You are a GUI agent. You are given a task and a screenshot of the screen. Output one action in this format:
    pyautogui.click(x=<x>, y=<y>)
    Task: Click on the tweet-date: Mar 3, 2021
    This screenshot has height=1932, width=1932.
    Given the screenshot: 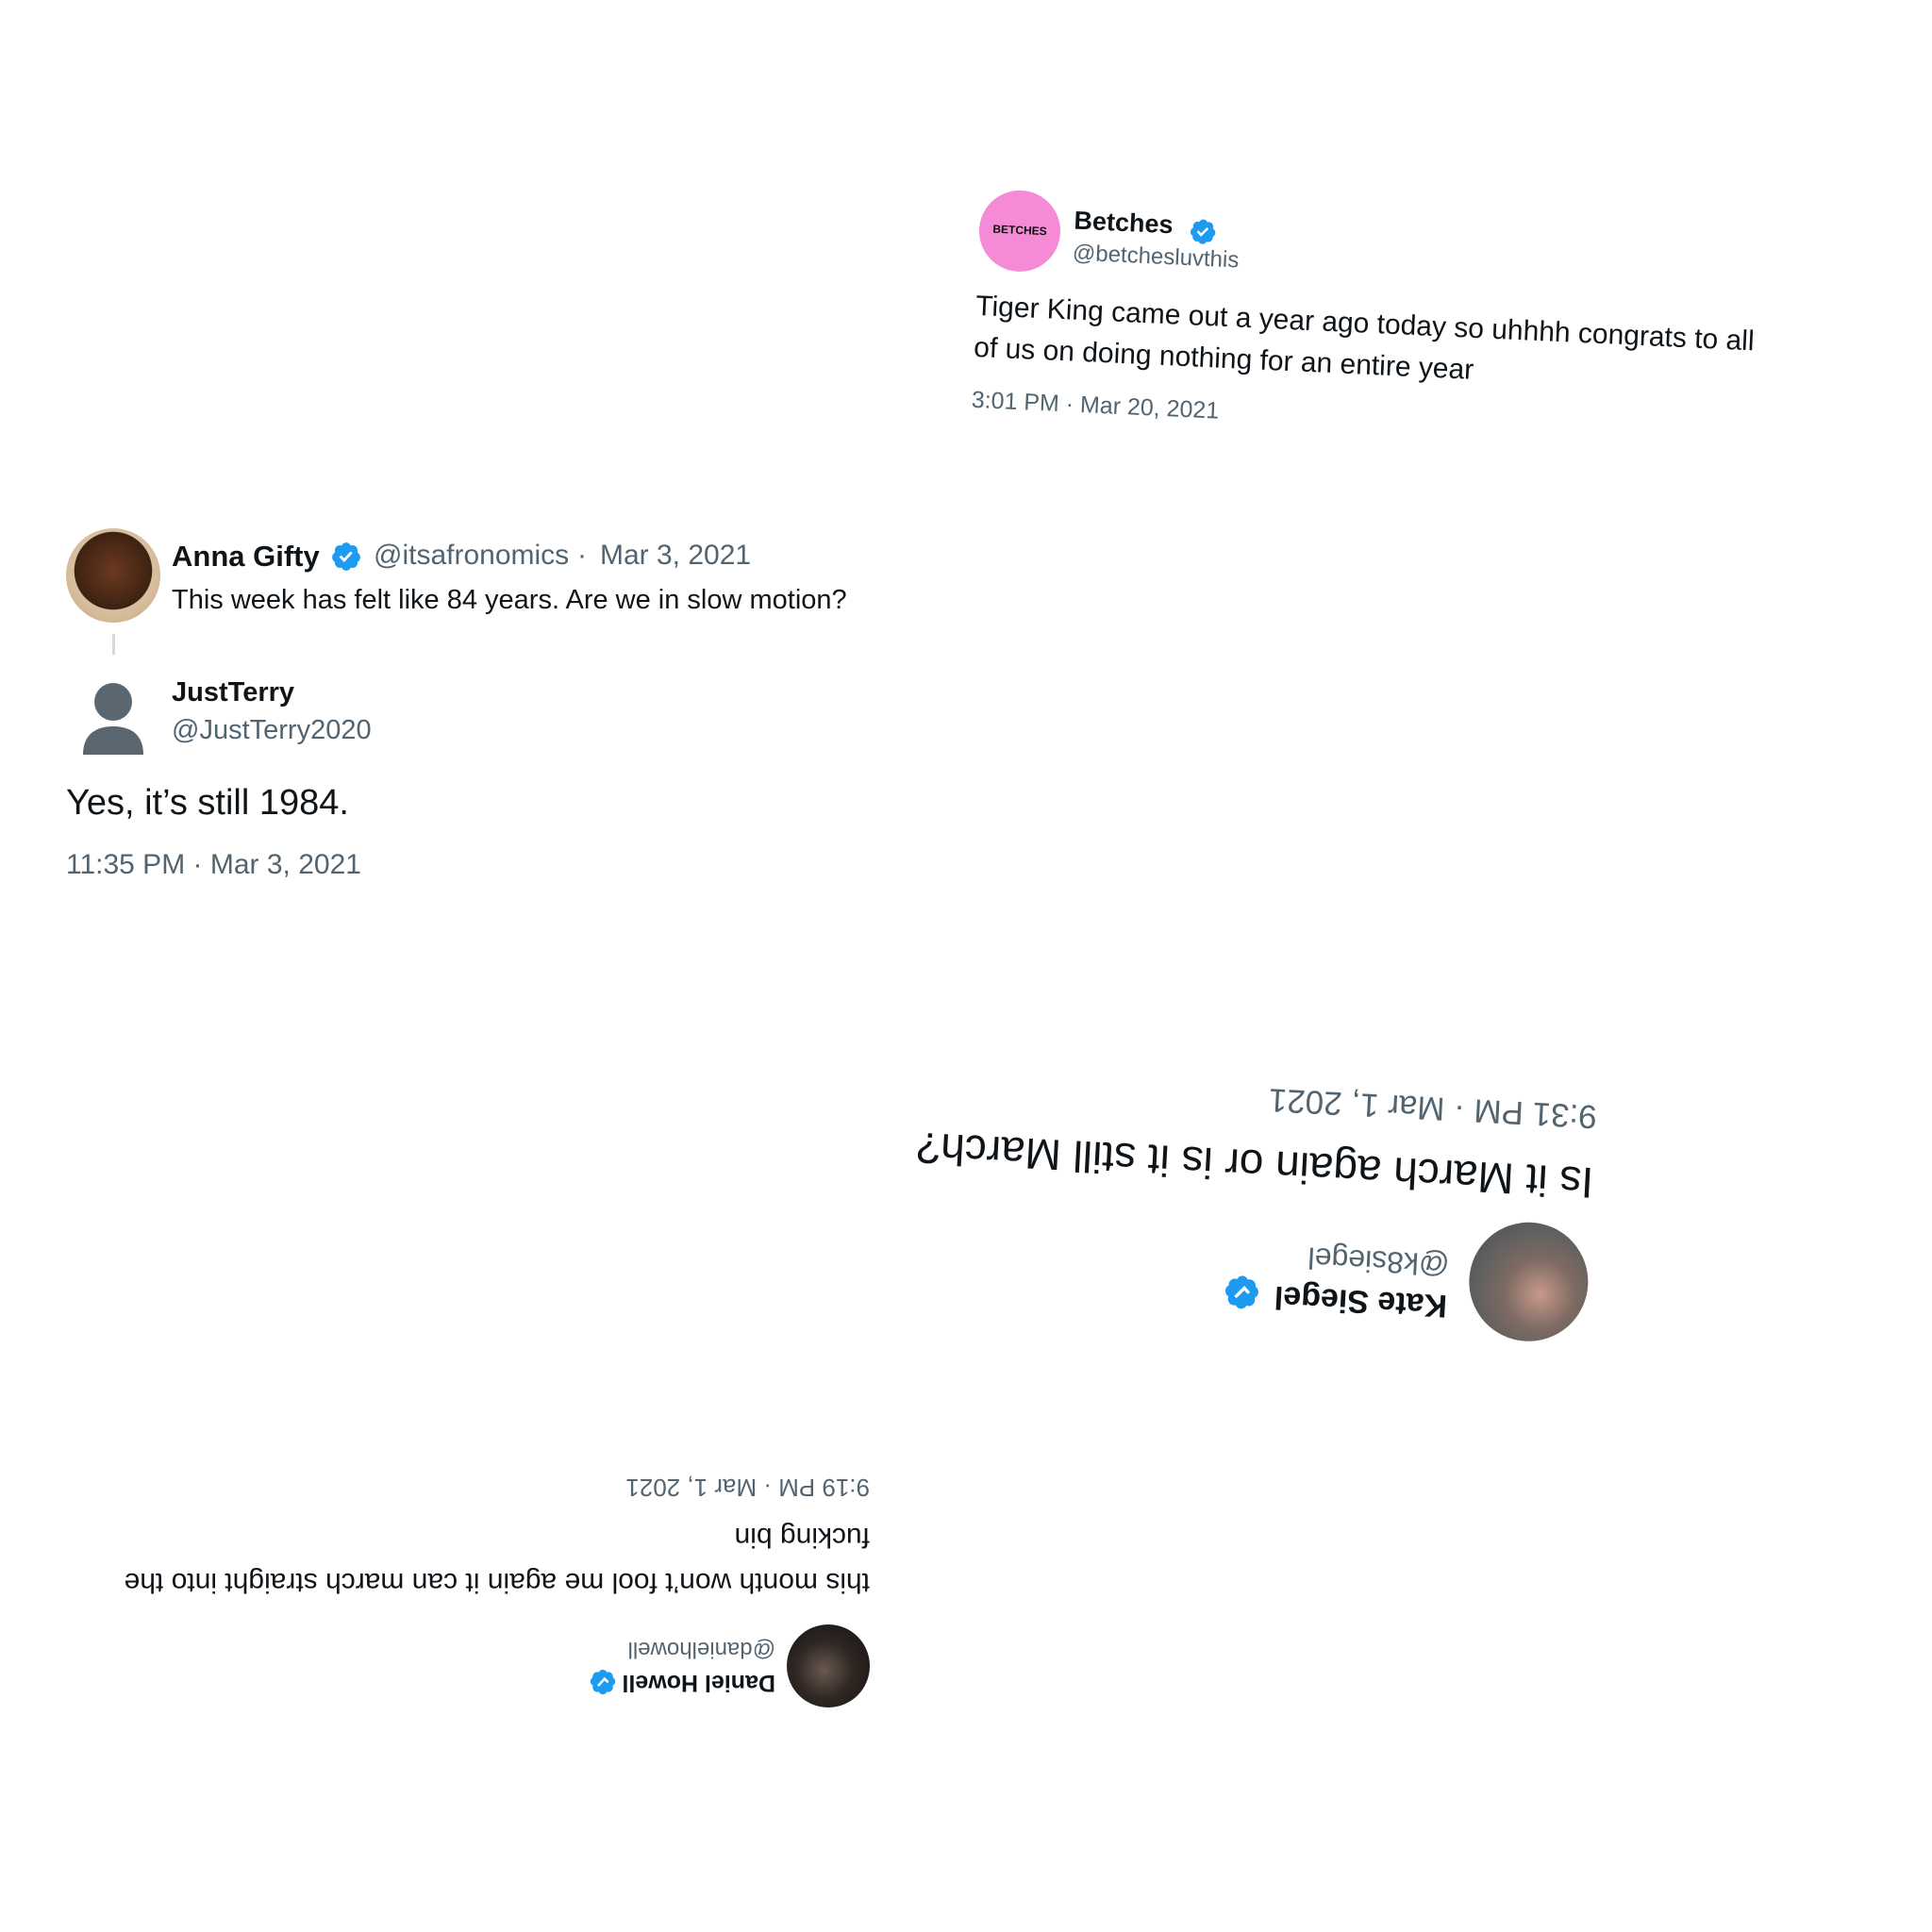 What is the action you would take?
    pyautogui.click(x=675, y=556)
    